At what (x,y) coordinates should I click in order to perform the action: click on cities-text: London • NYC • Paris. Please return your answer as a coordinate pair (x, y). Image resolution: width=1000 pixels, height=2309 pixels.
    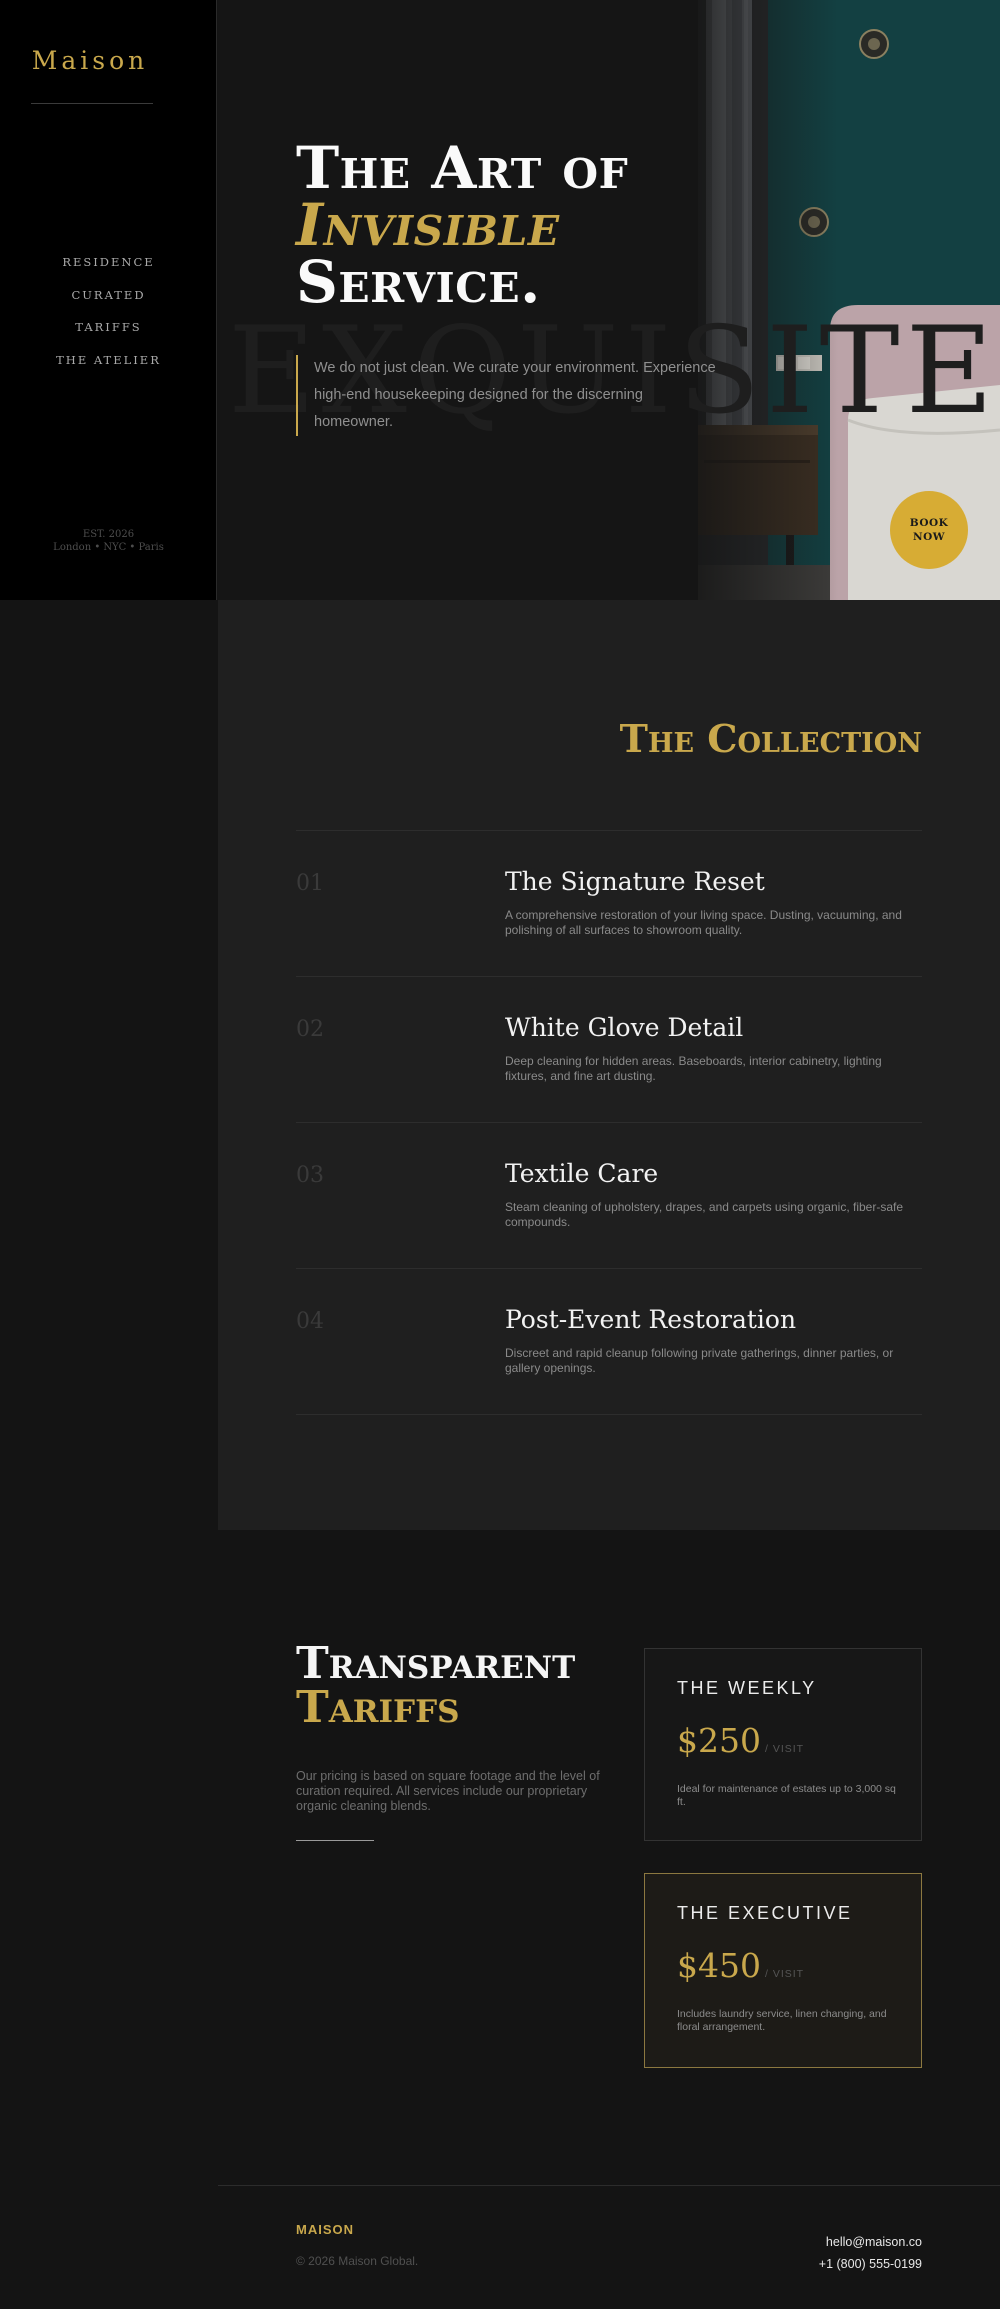
    Looking at the image, I should click on (108, 547).